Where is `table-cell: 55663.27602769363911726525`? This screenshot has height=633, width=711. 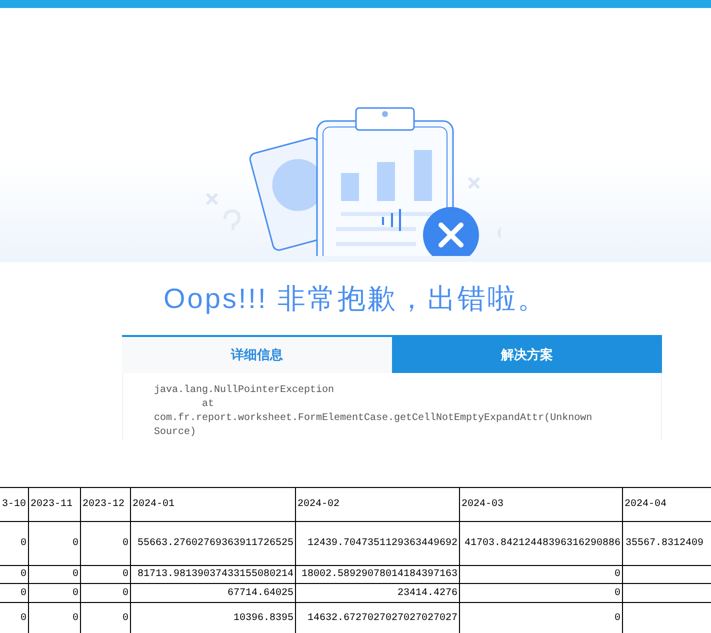 table-cell: 55663.27602769363911726525 is located at coordinates (215, 543).